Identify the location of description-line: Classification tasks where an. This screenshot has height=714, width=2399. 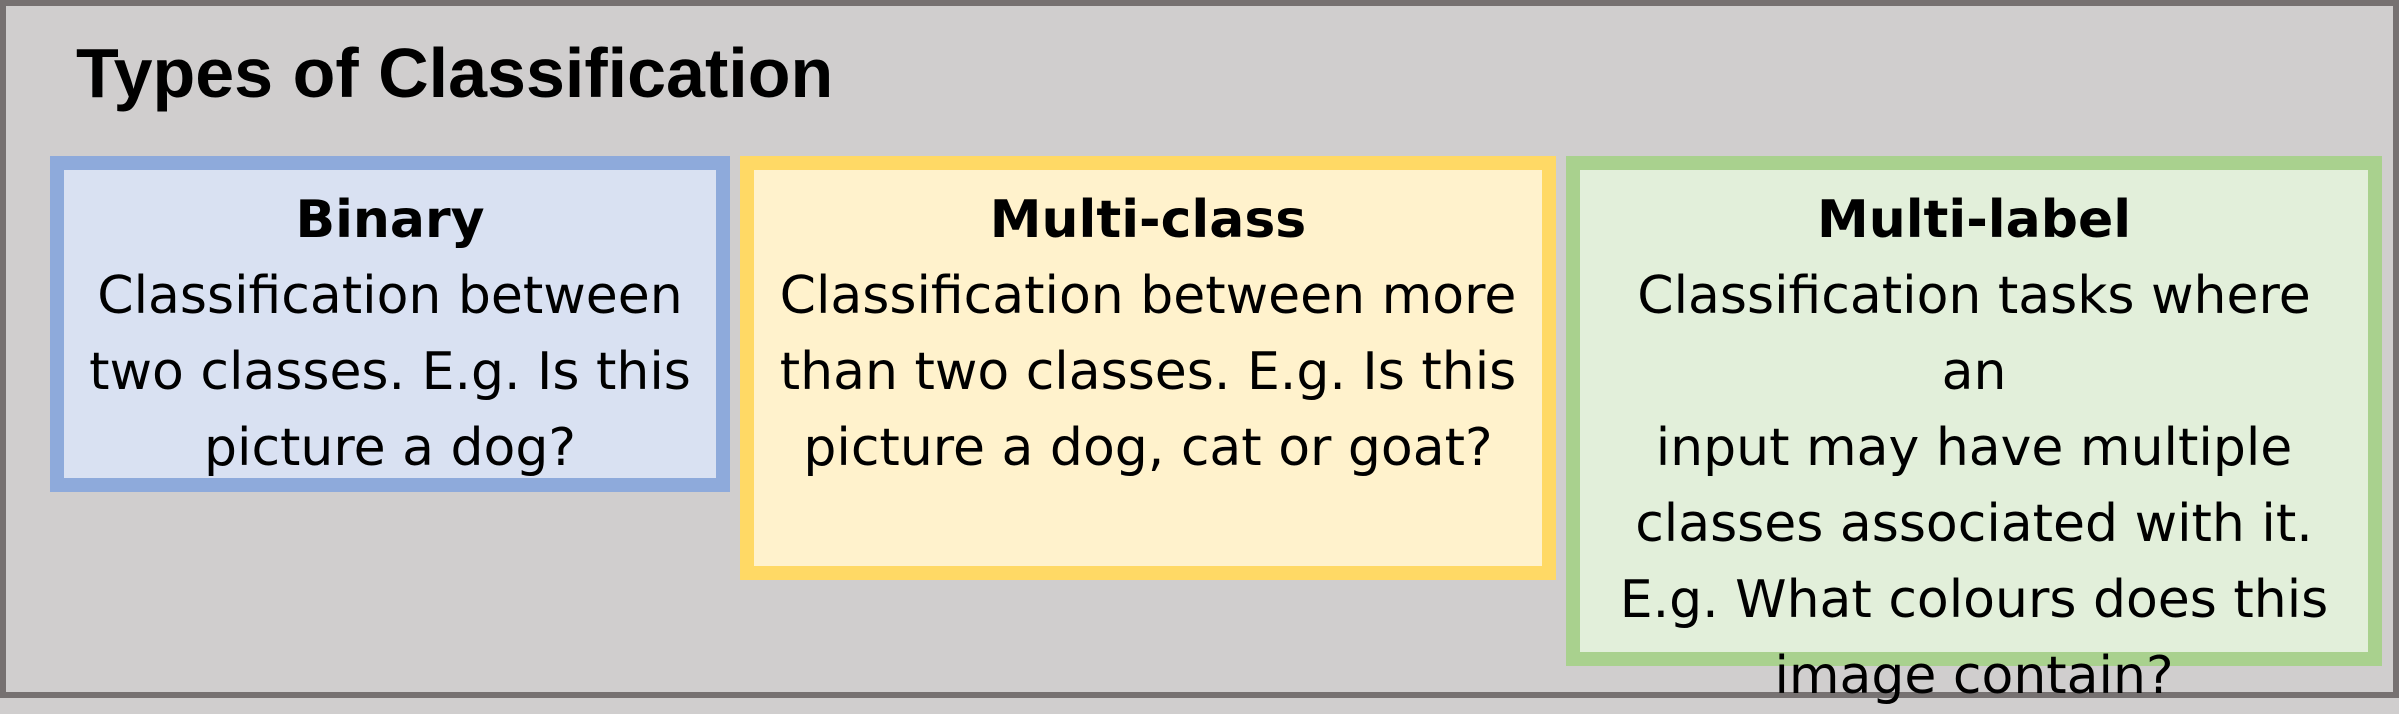
(1974, 334).